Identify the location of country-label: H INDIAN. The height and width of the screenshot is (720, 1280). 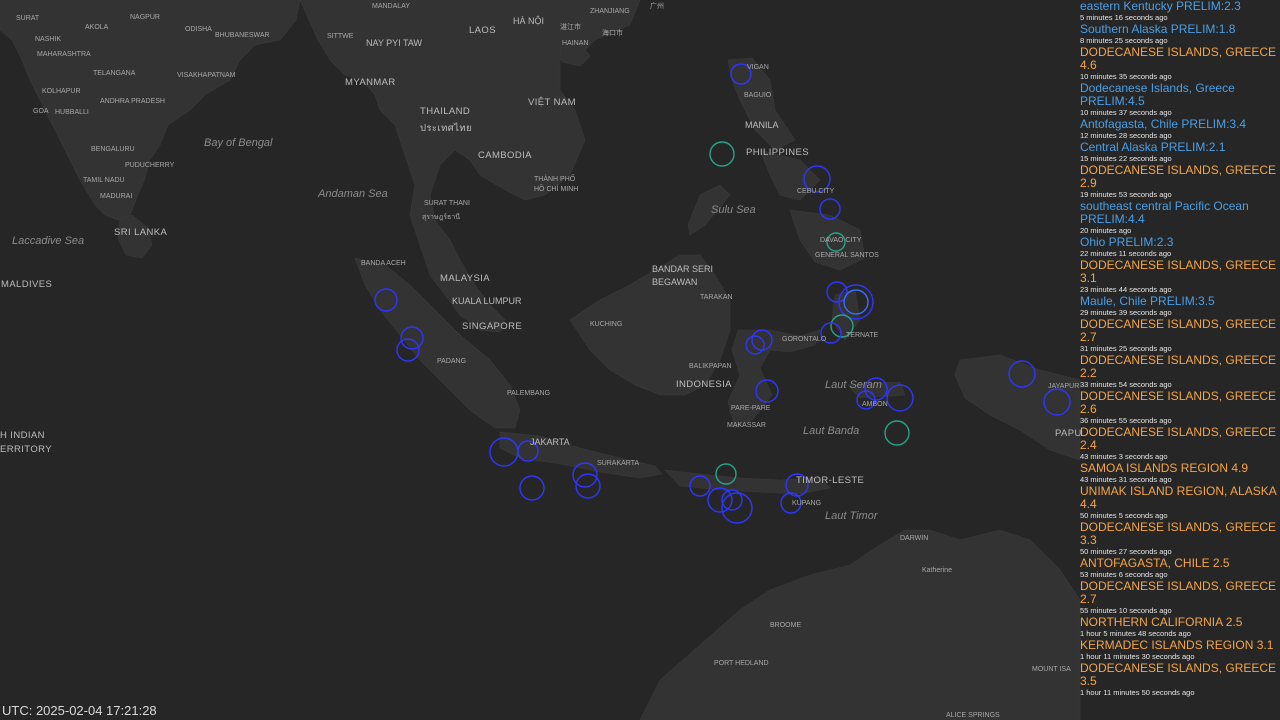
(22, 435).